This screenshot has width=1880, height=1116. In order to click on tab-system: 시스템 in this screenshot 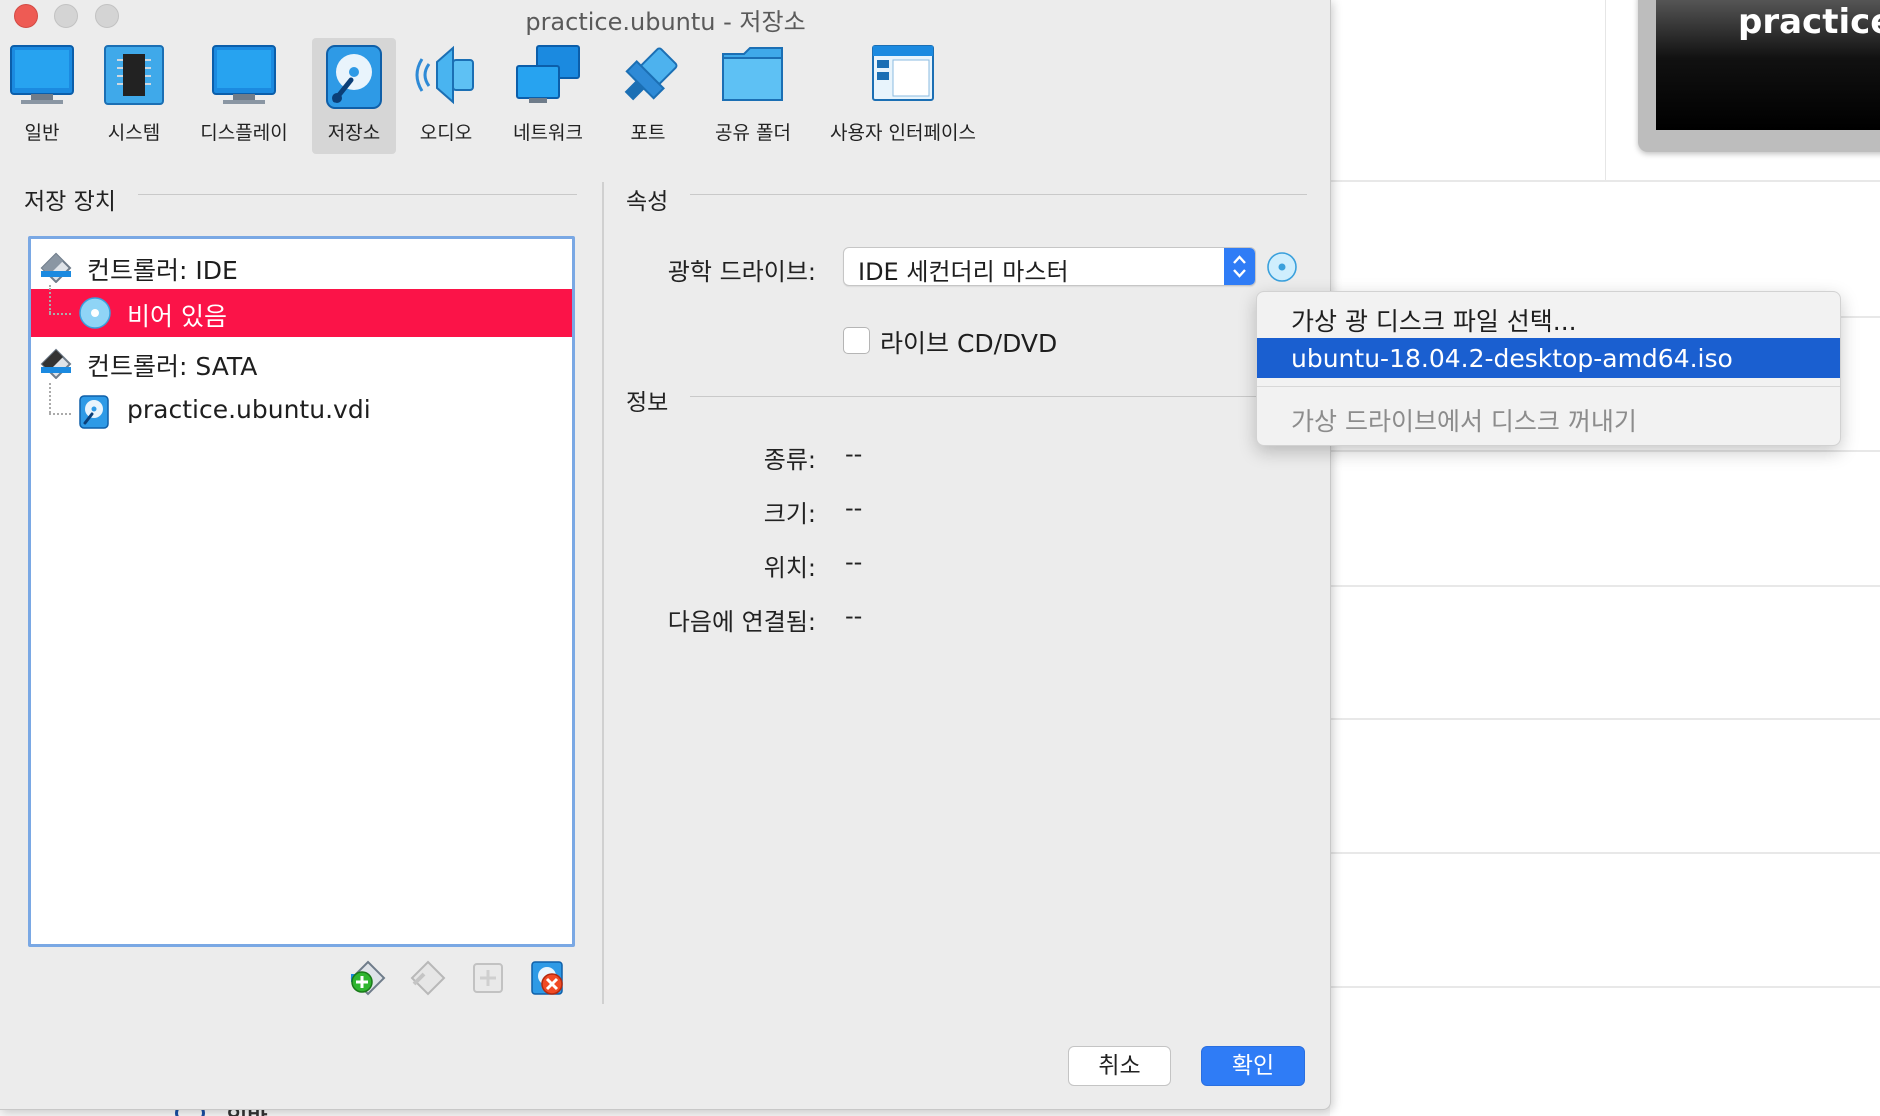, I will do `click(134, 96)`.